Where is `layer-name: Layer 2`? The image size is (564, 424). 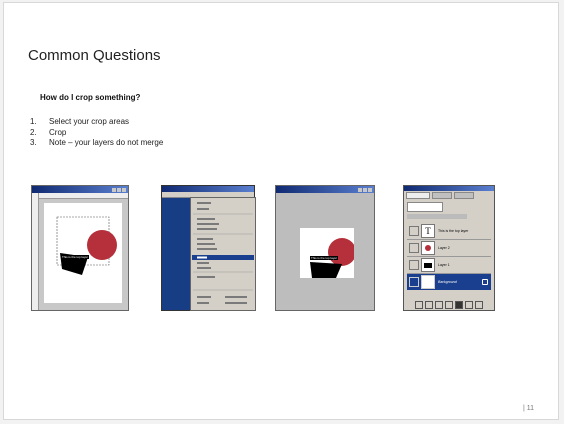
layer-name: Layer 2 is located at coordinates (444, 248).